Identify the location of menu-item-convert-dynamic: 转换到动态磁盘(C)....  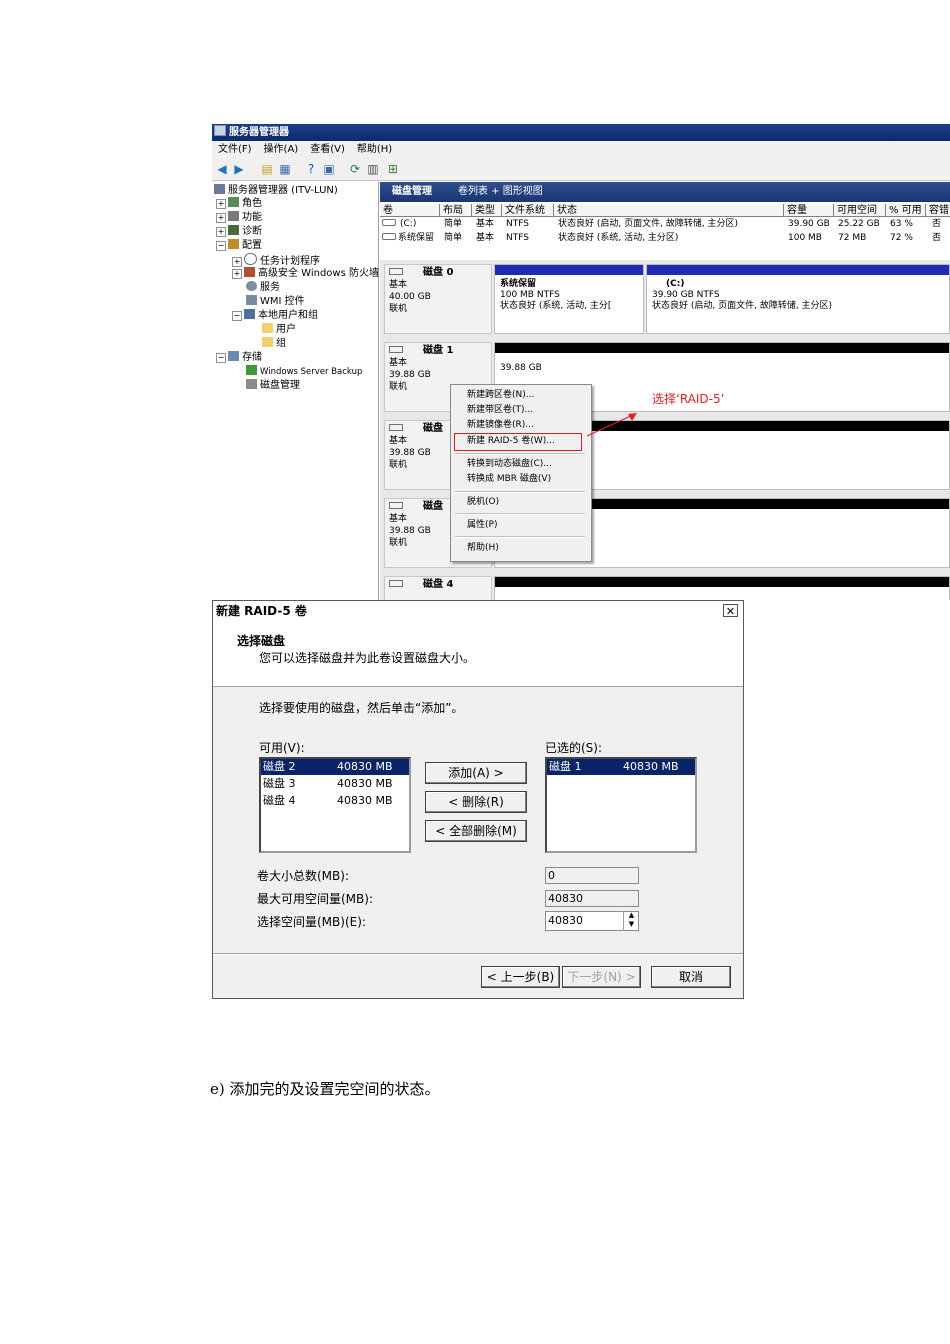
(509, 464).